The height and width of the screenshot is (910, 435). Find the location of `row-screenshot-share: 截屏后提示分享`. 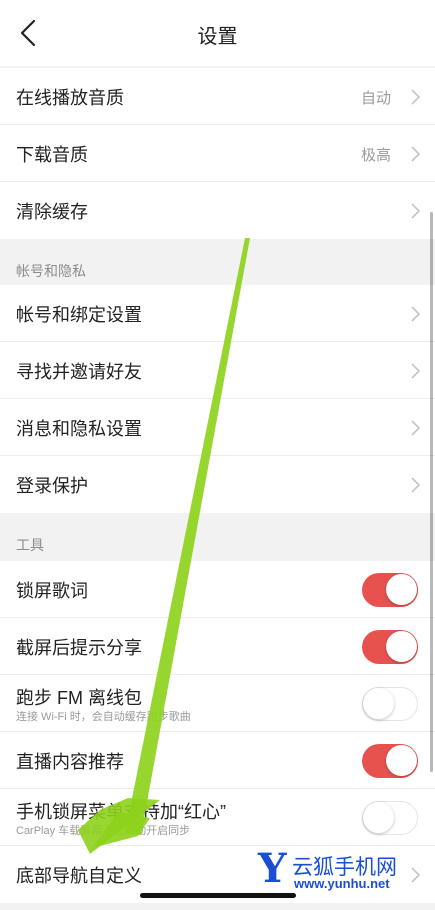

row-screenshot-share: 截屏后提示分享 is located at coordinates (217, 646).